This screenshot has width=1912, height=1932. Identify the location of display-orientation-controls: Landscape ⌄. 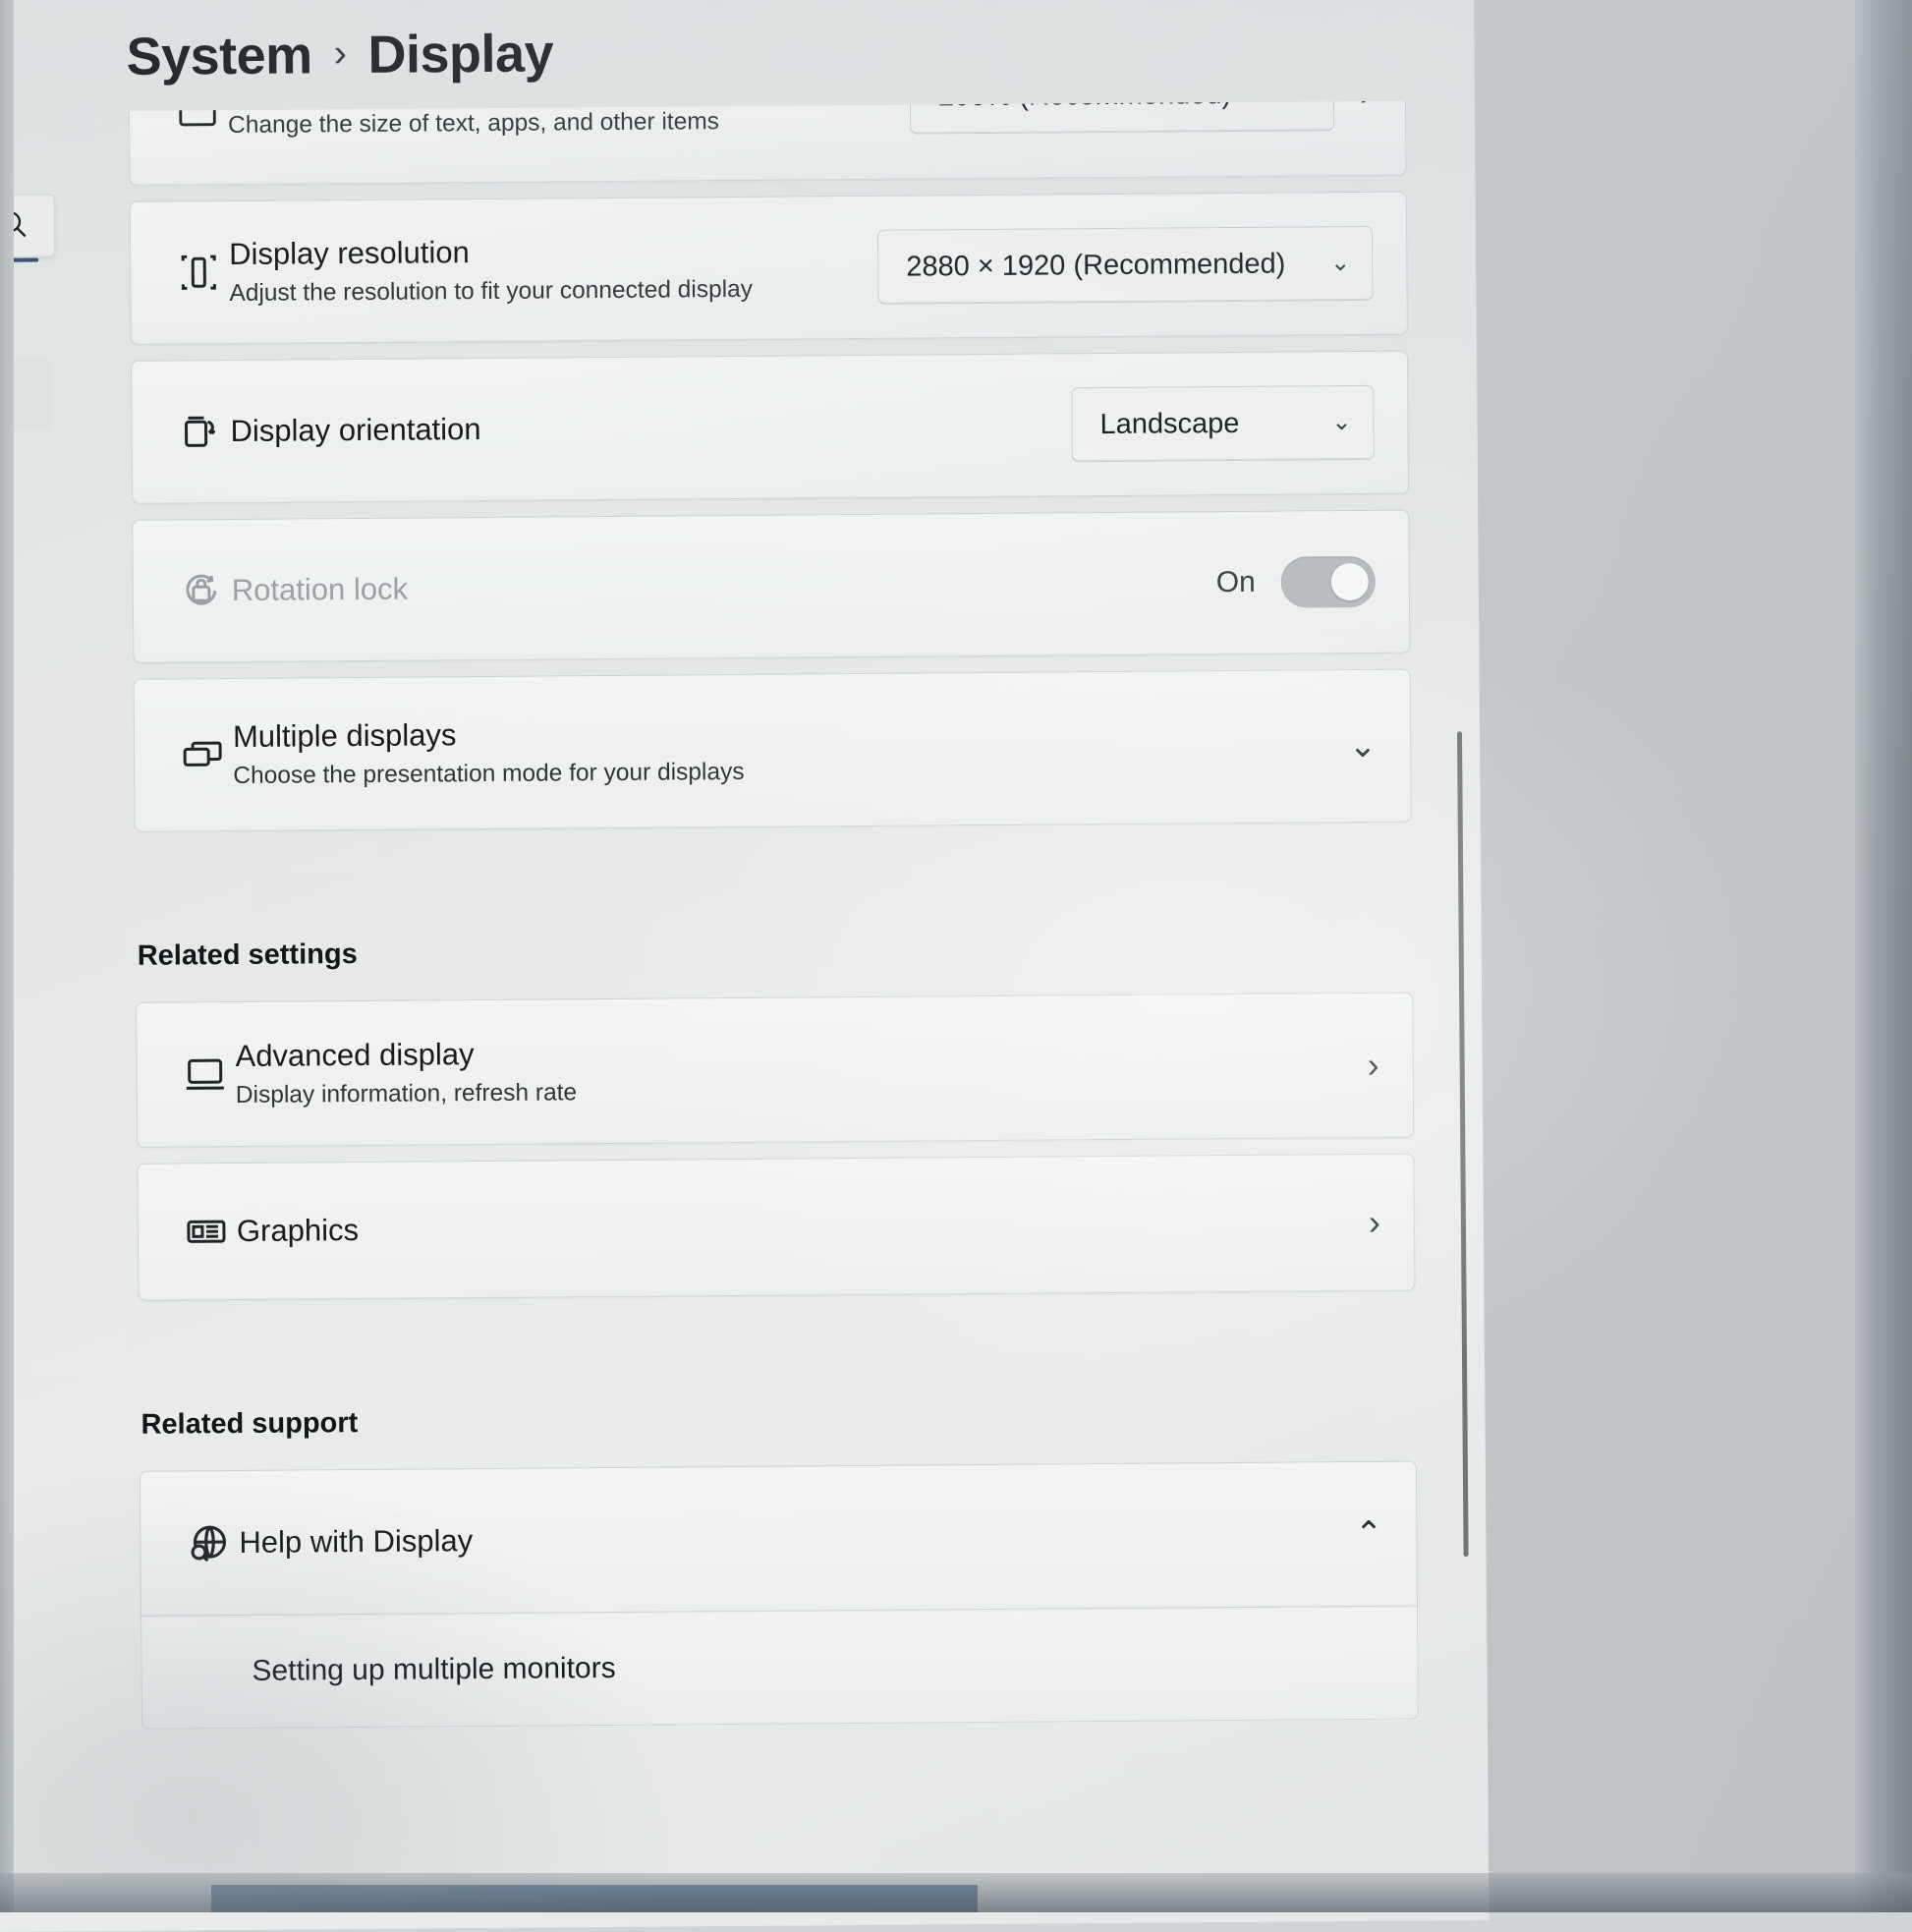
(1223, 423).